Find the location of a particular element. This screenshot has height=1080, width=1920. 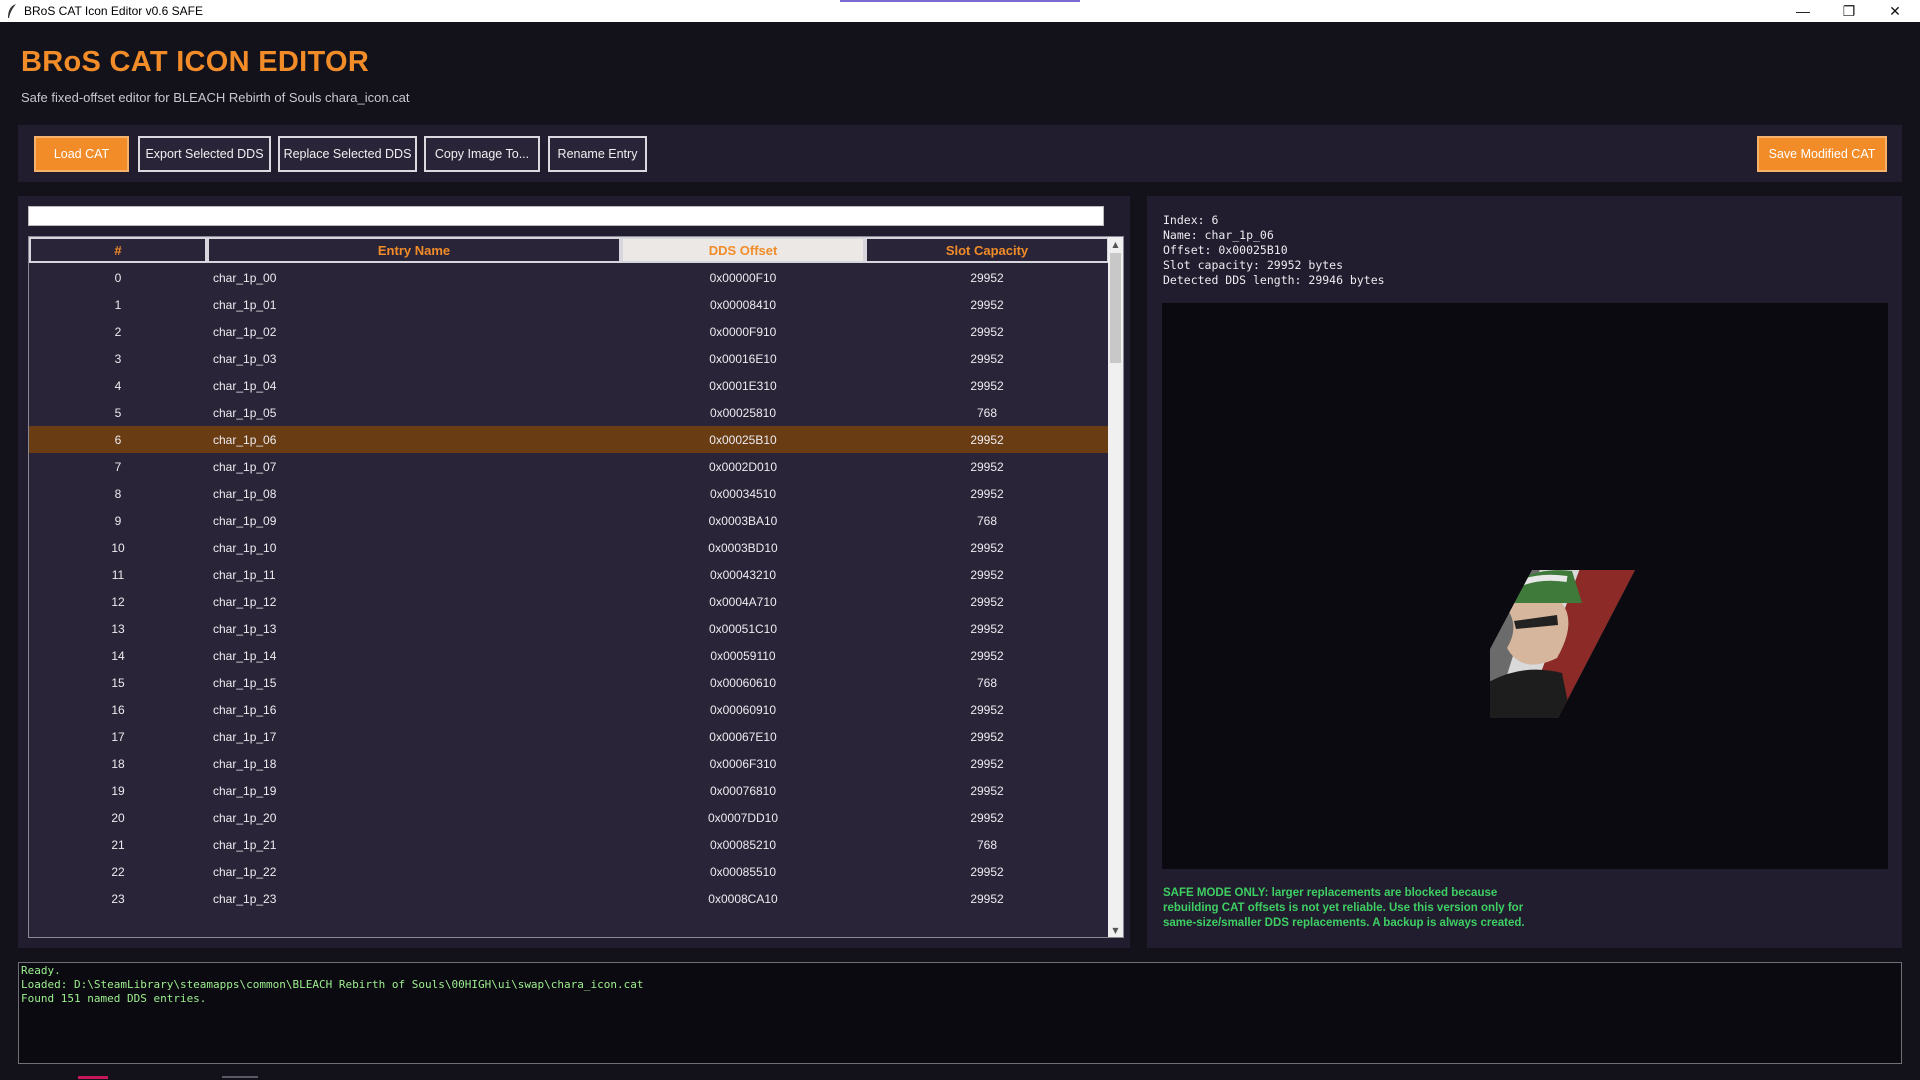

cell-index: 23 is located at coordinates (118, 898).